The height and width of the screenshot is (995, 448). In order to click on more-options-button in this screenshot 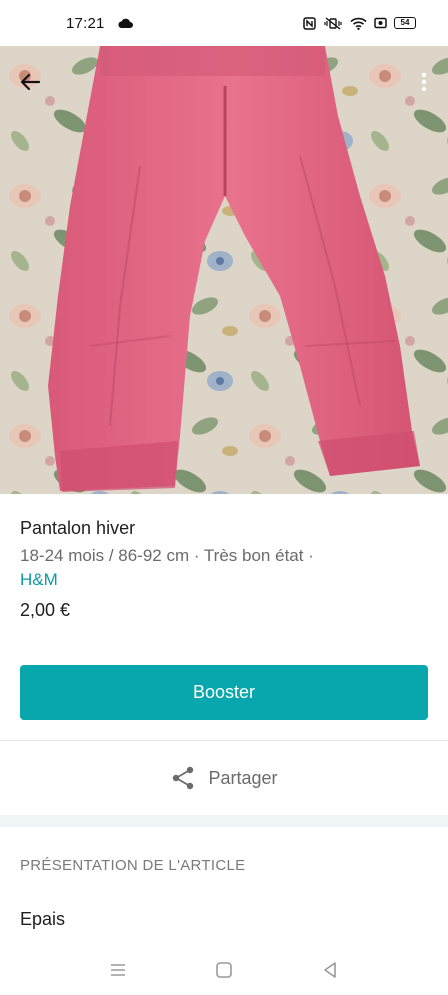, I will do `click(424, 82)`.